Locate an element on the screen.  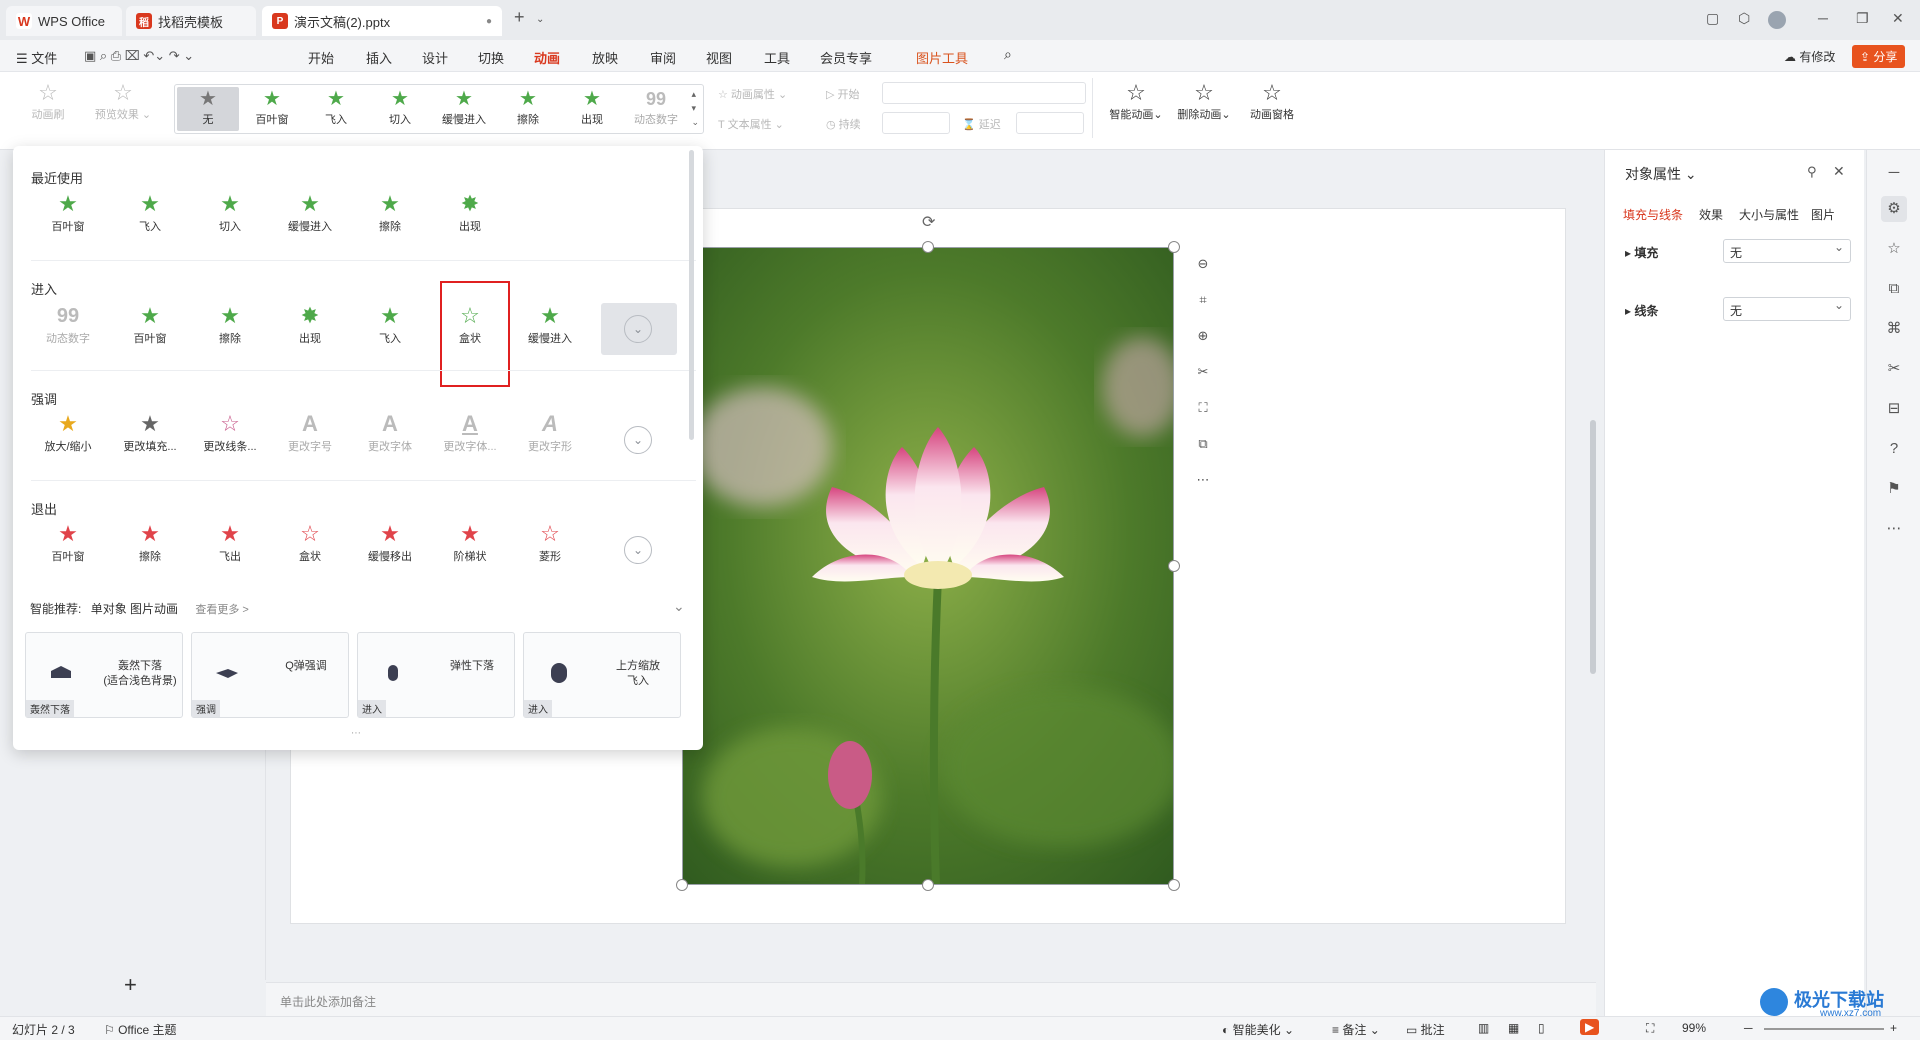
menu-tools: 工具 is located at coordinates (777, 57).